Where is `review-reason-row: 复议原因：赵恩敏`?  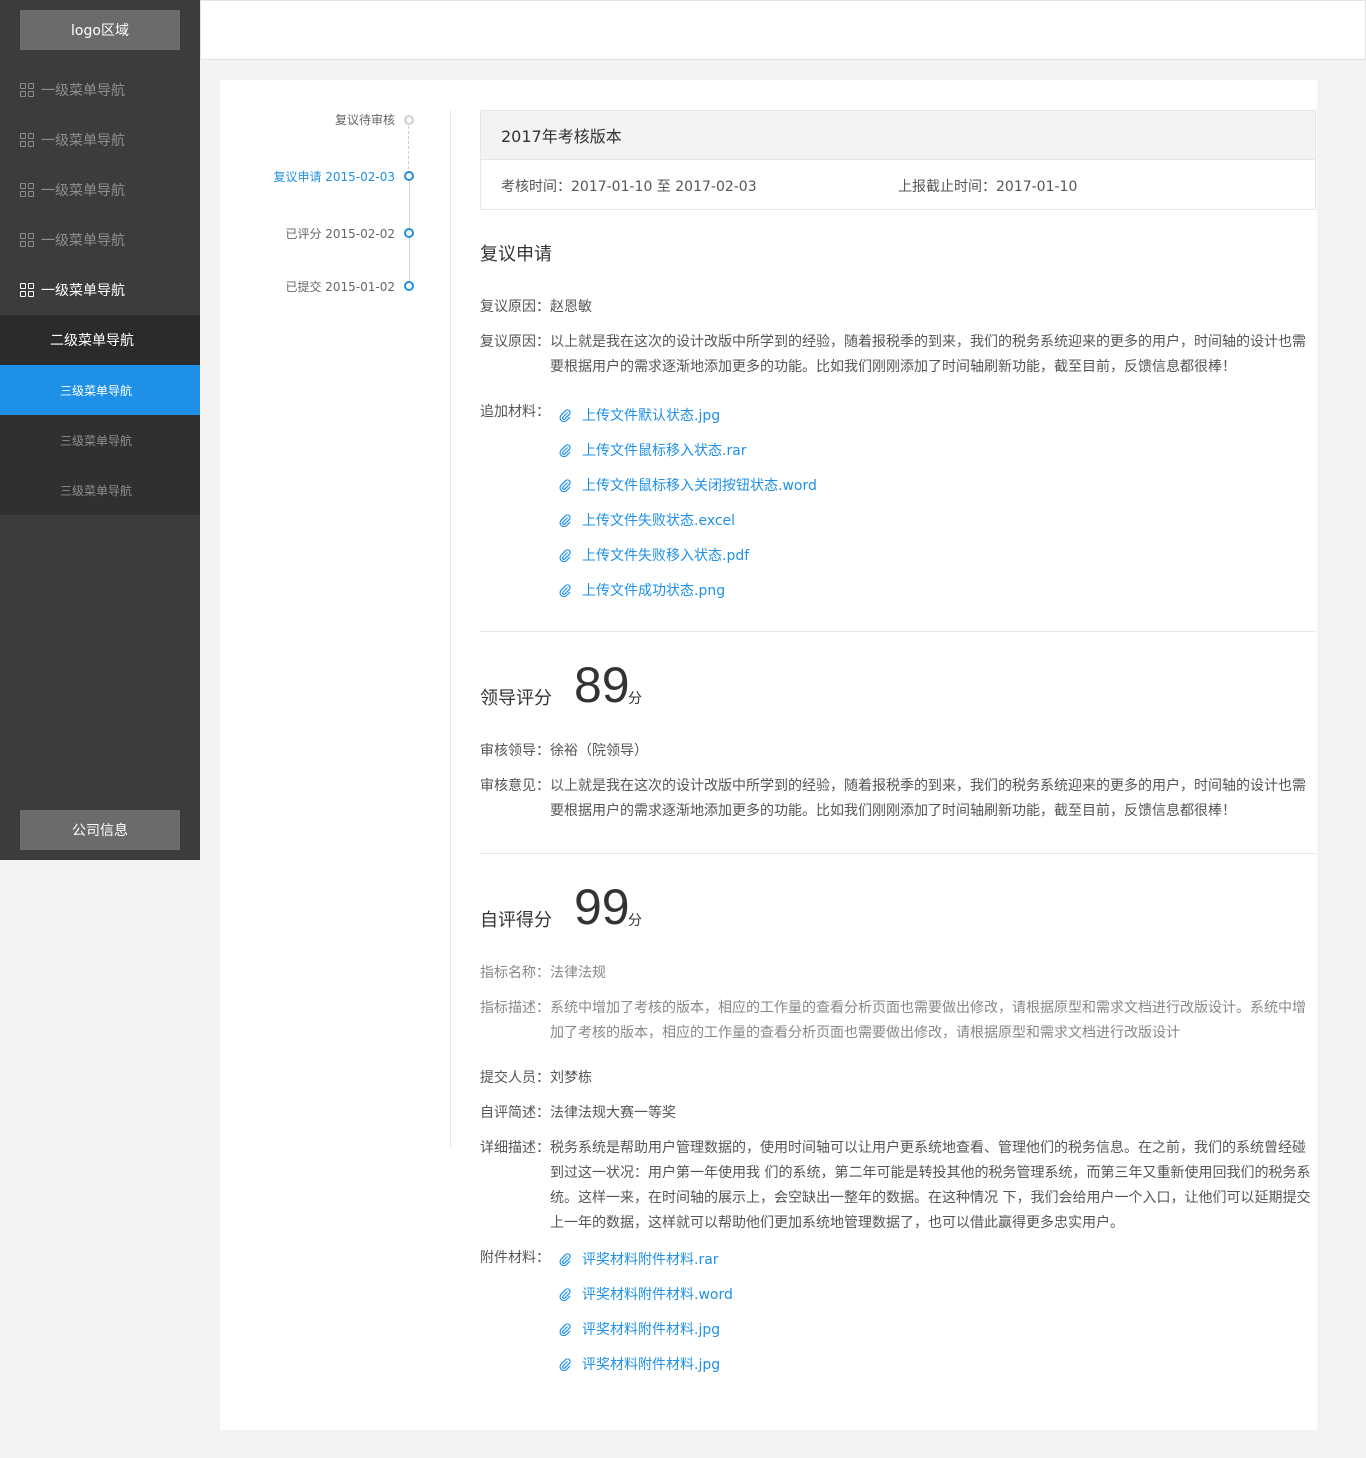
review-reason-row: 复议原因：赵恩敏 is located at coordinates (536, 307).